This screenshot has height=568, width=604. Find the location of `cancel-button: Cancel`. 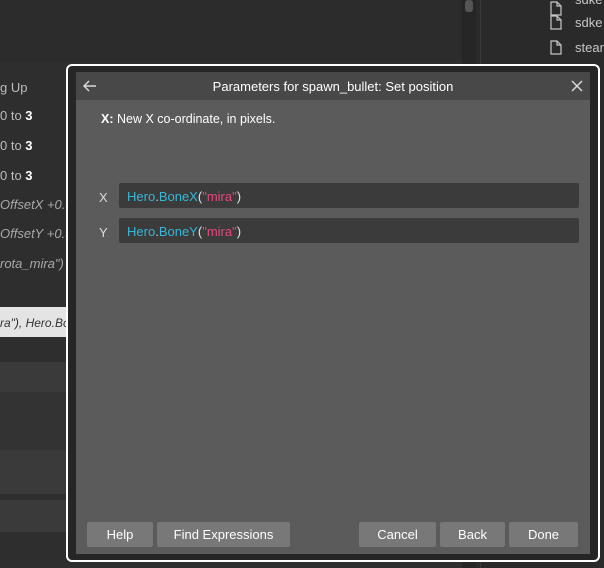

cancel-button: Cancel is located at coordinates (397, 534).